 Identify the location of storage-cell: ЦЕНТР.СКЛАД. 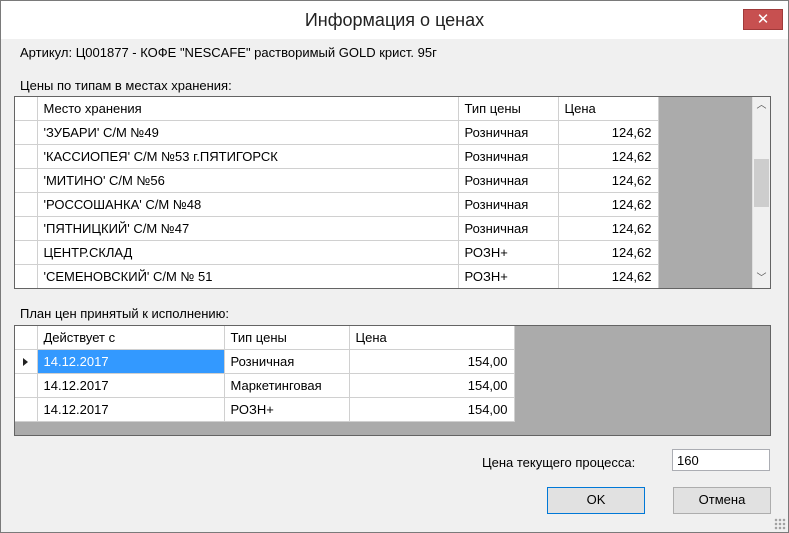
(248, 252).